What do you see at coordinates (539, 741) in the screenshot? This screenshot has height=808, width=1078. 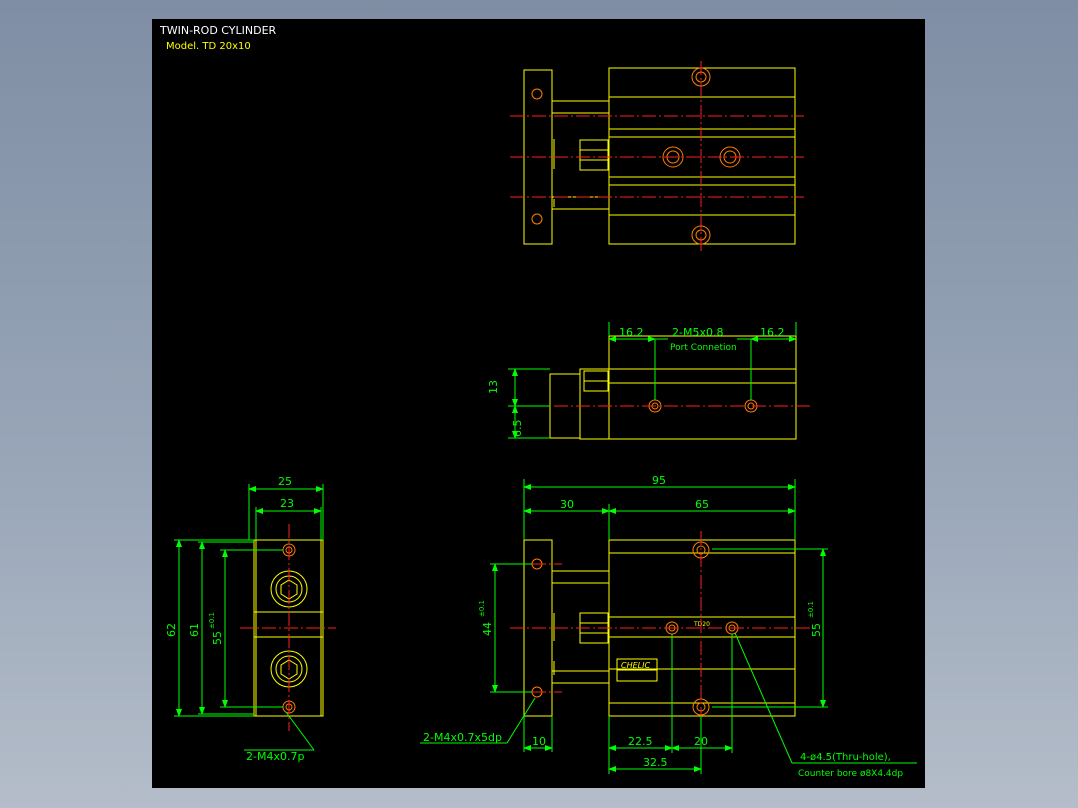 I see `dim-10: 10` at bounding box center [539, 741].